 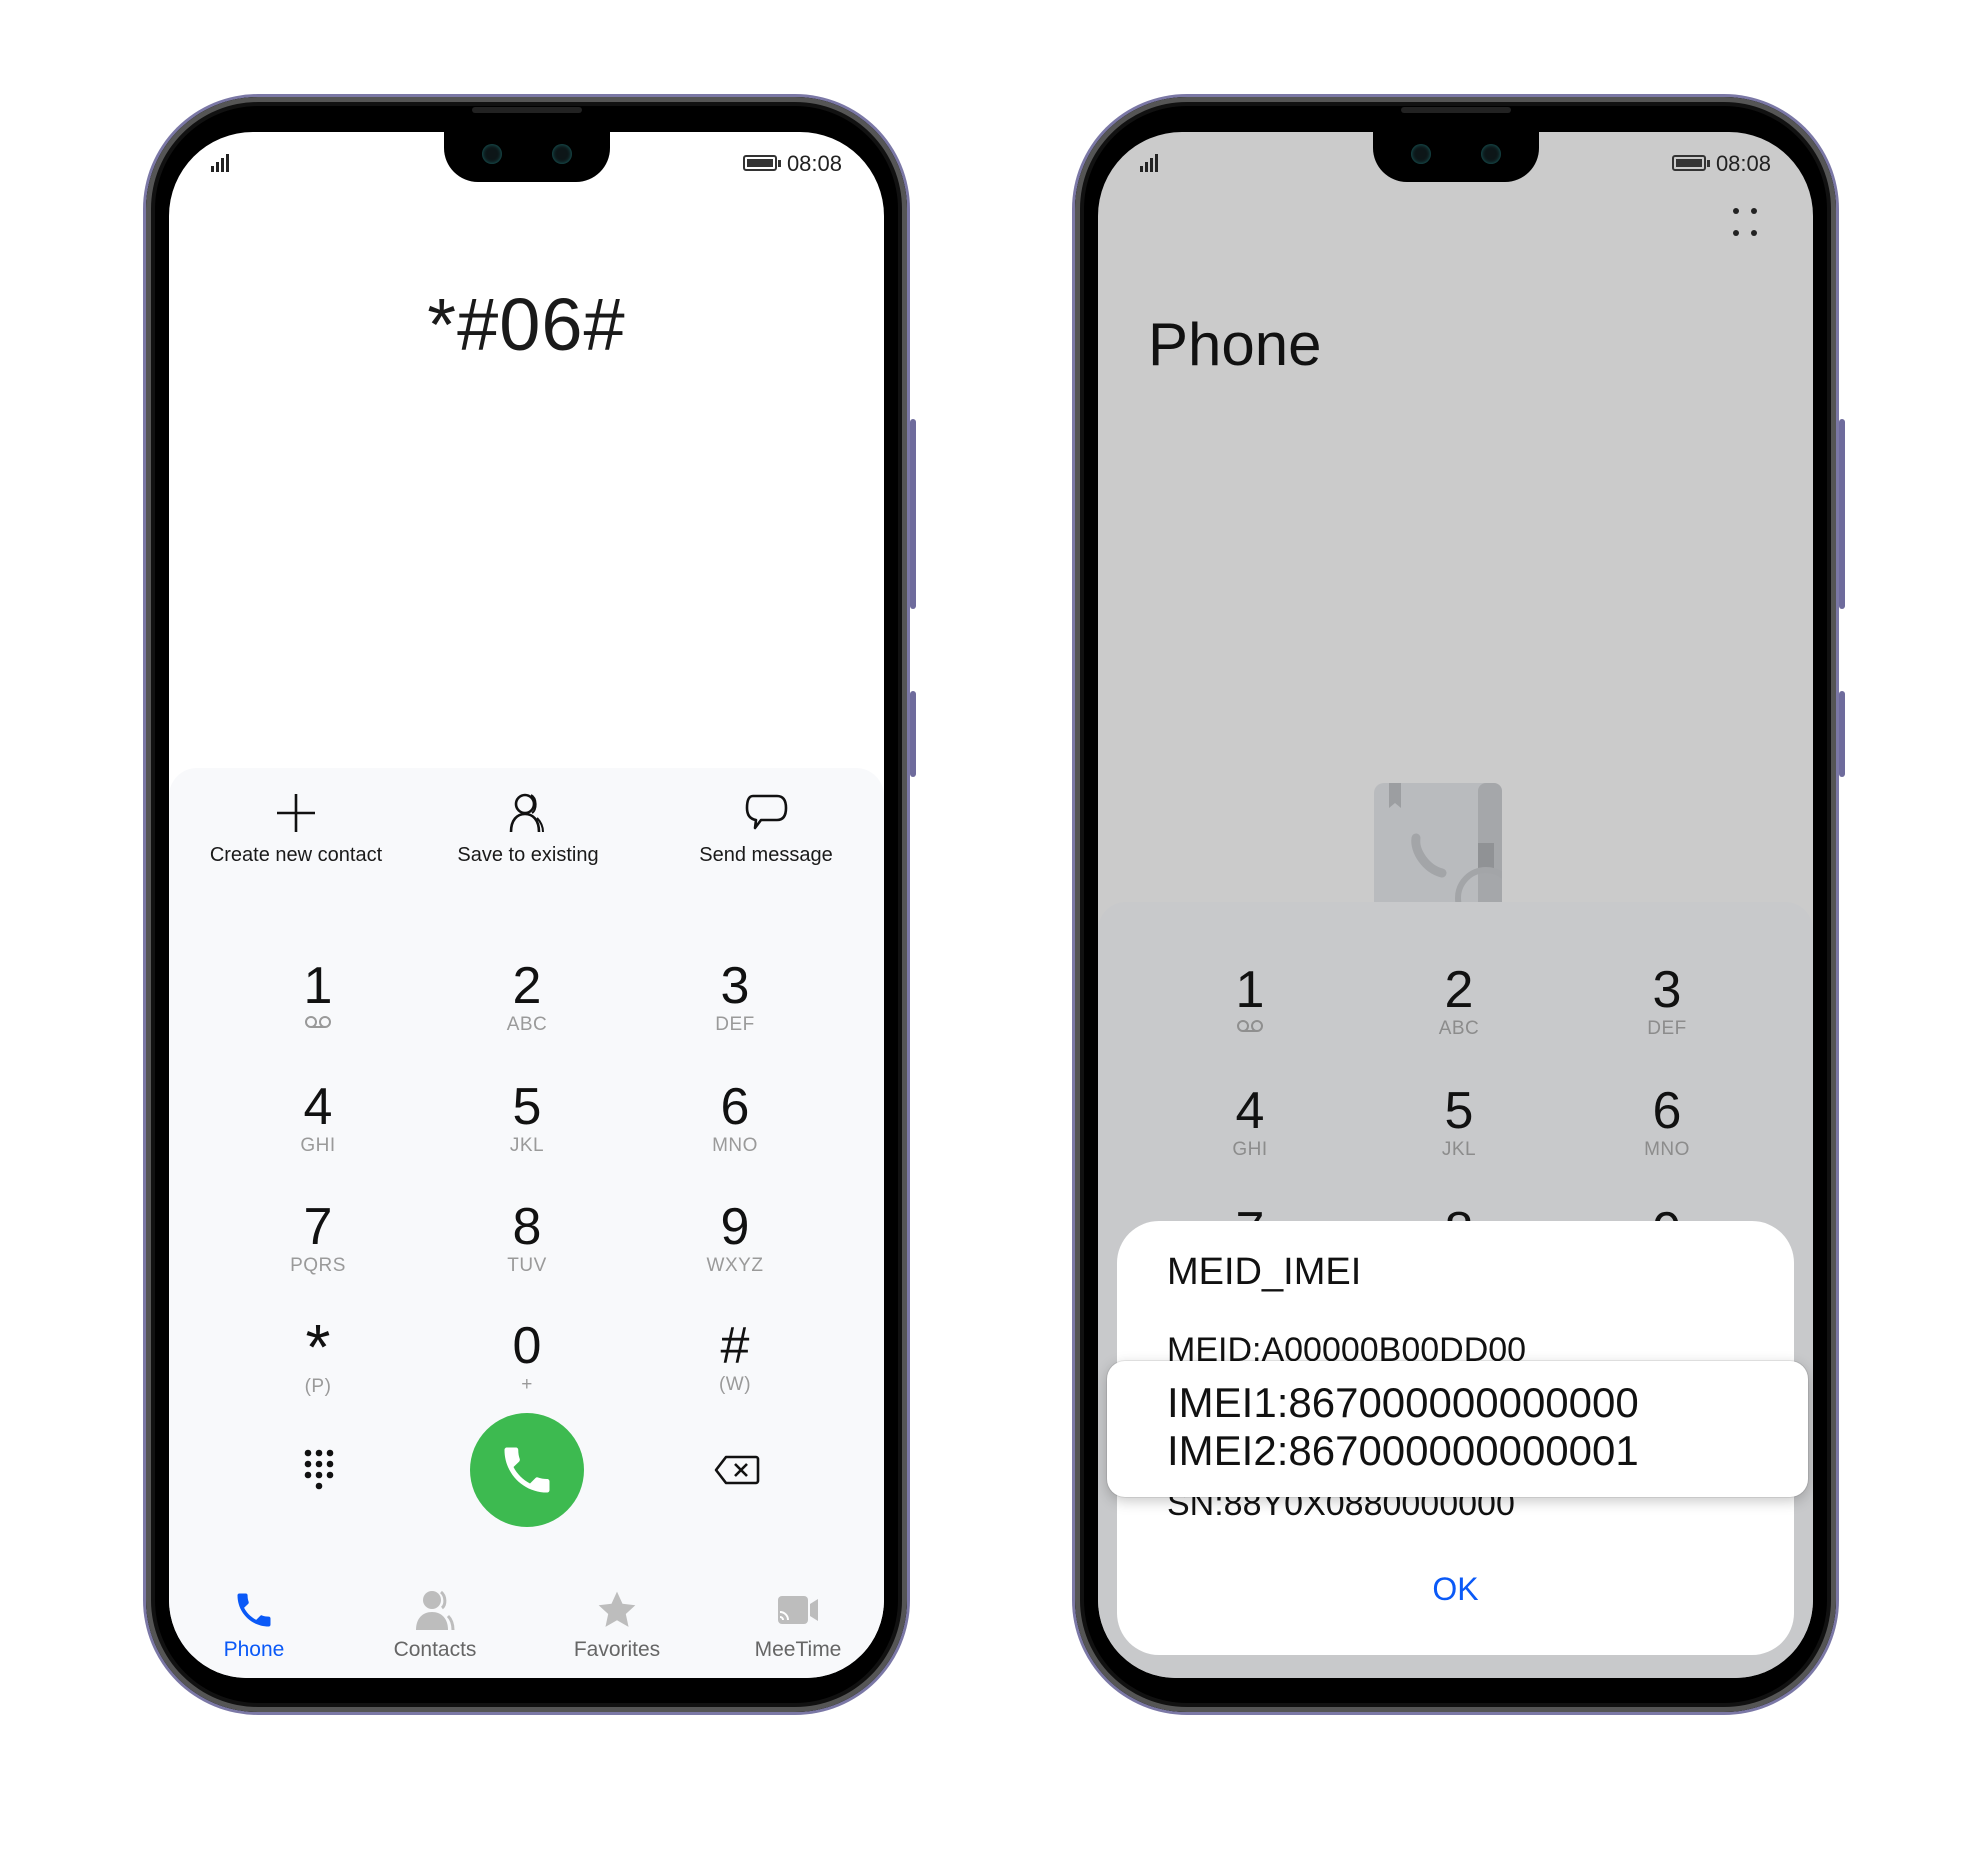 I want to click on camera-notch, so click(x=1455, y=157).